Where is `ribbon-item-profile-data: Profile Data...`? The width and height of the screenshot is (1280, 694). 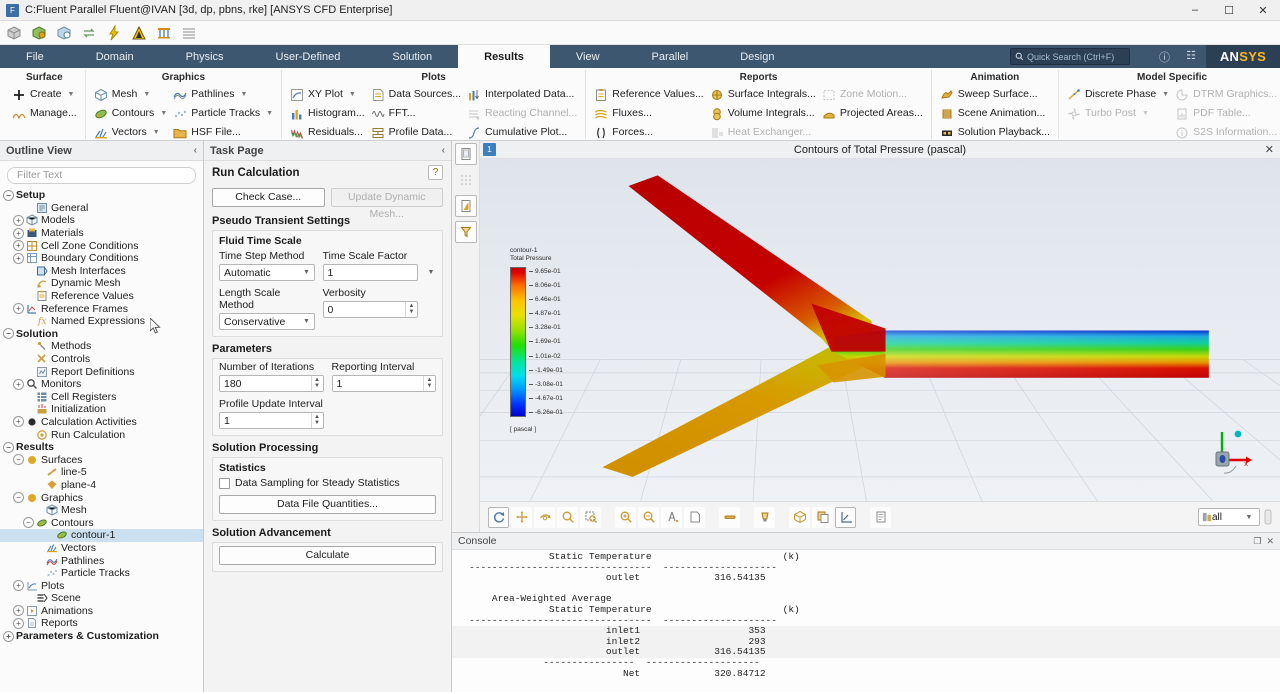
ribbon-item-profile-data: Profile Data... is located at coordinates (416, 132).